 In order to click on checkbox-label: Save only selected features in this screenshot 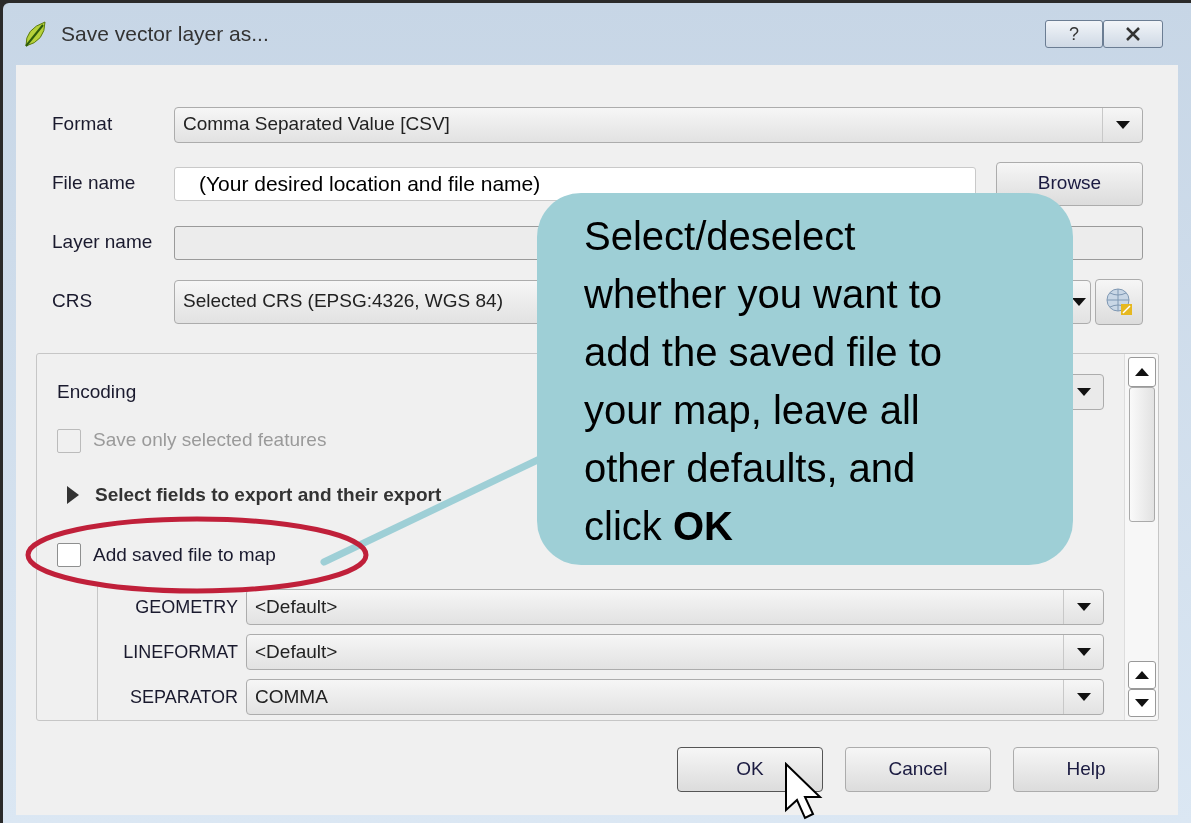, I will do `click(210, 440)`.